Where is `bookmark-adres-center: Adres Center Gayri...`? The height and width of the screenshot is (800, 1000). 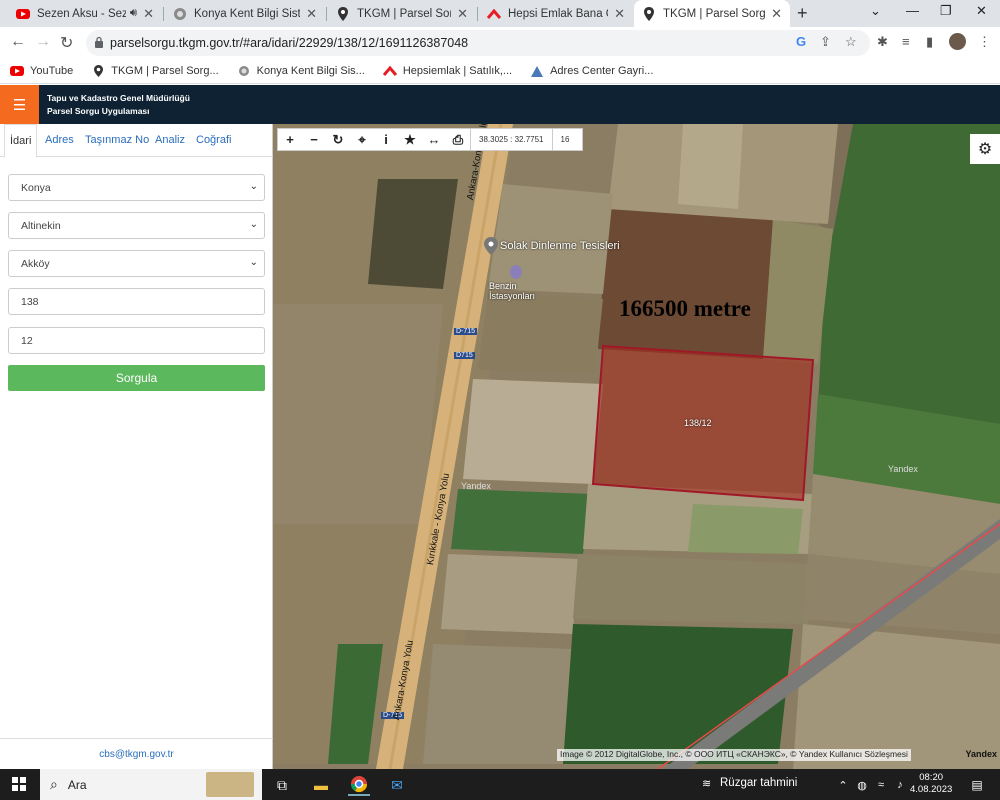 bookmark-adres-center: Adres Center Gayri... is located at coordinates (591, 71).